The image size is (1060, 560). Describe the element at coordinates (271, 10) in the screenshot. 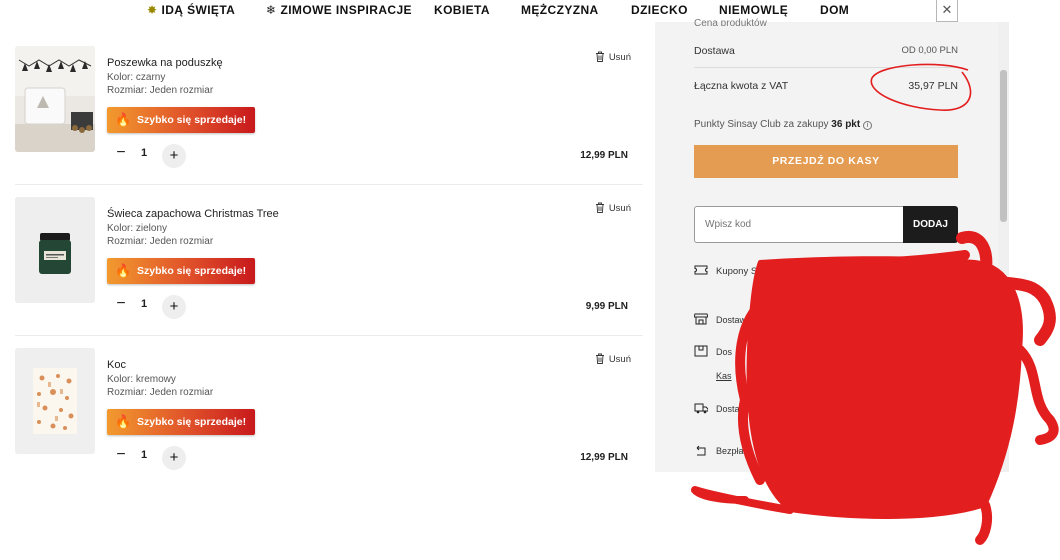

I see `snowflake-icon: ❄` at that location.